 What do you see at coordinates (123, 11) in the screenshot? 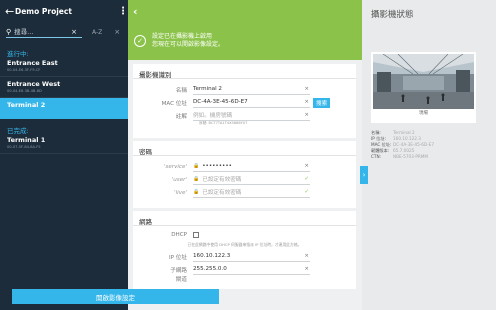
I see `kebab-menu-icon: ⋮` at bounding box center [123, 11].